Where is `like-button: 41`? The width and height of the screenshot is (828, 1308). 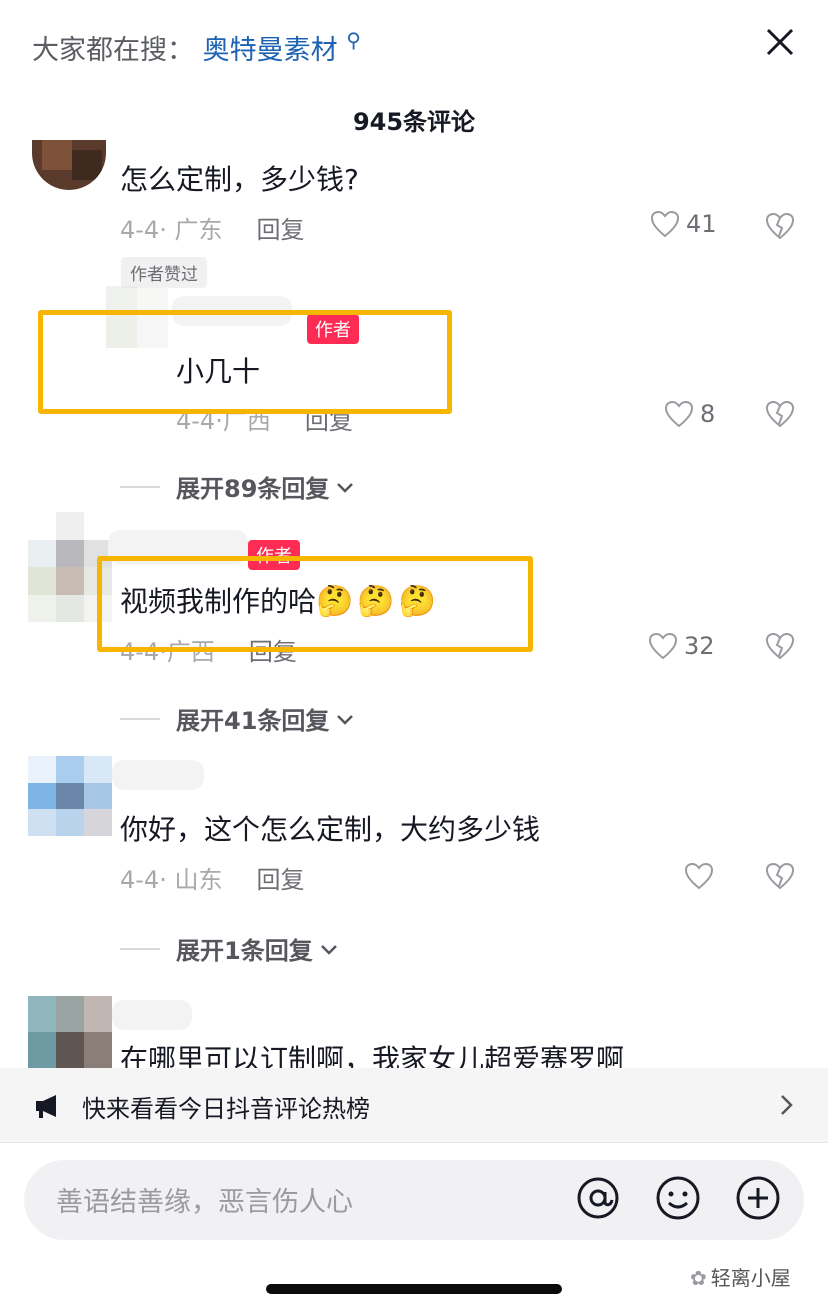 like-button: 41 is located at coordinates (683, 224).